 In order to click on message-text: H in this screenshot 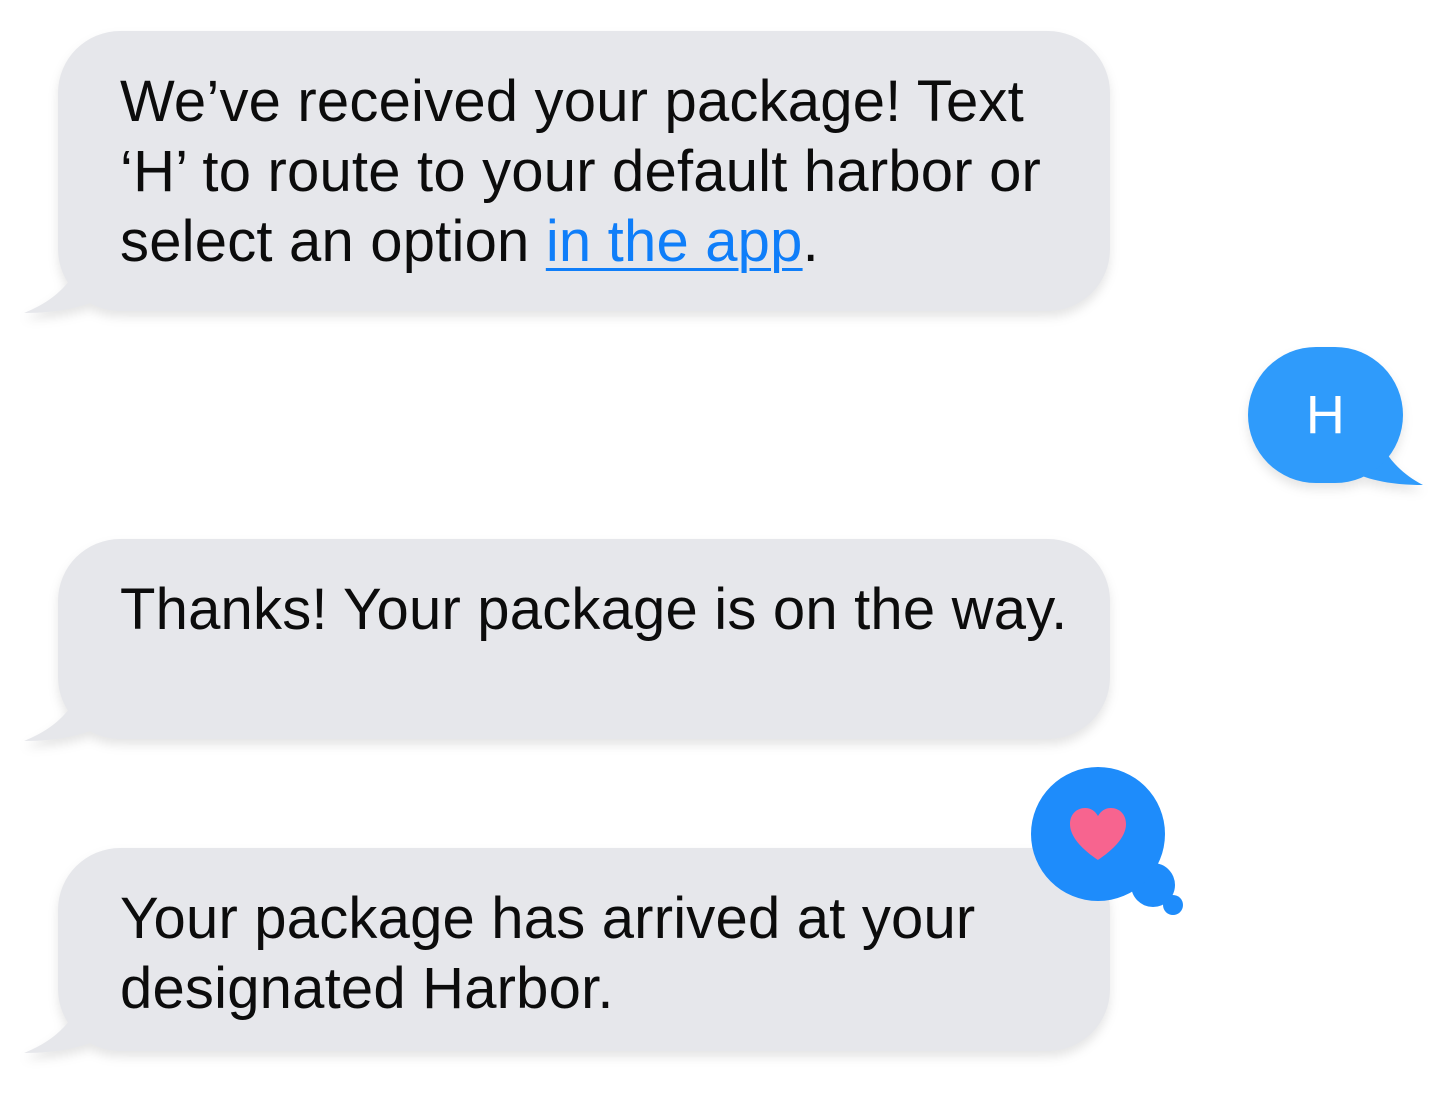, I will do `click(1325, 415)`.